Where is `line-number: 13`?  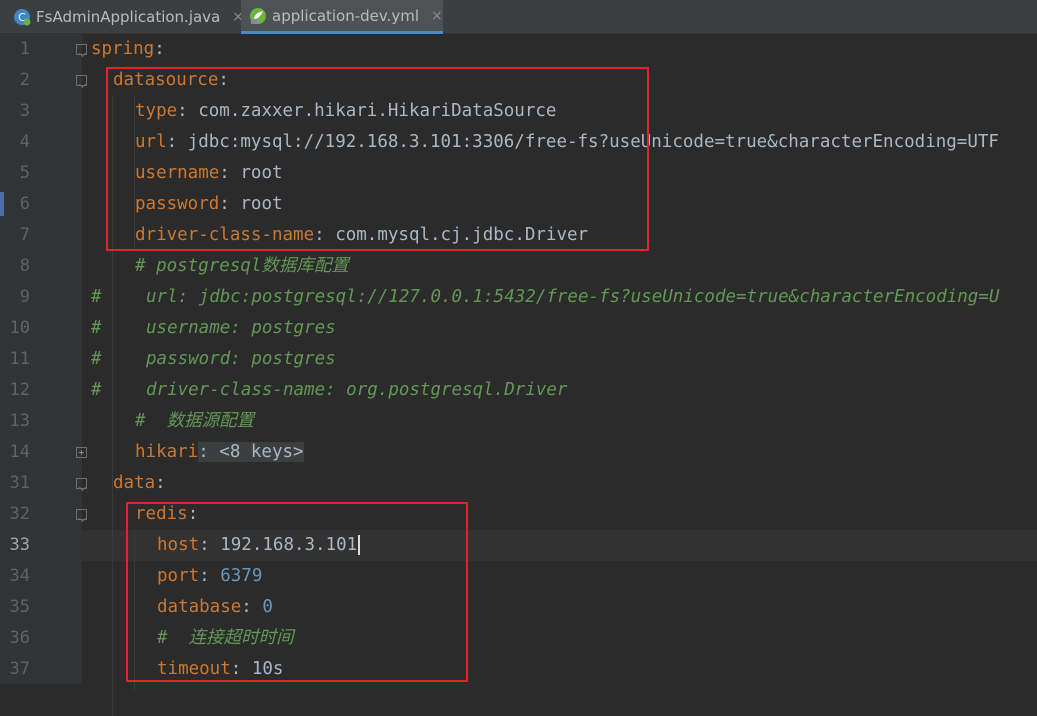
line-number: 13 is located at coordinates (19, 421).